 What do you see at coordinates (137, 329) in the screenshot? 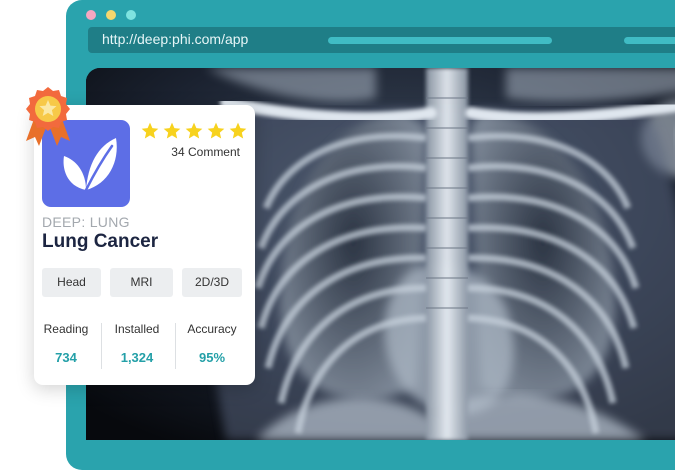
I see `stat-label-installed: Installed` at bounding box center [137, 329].